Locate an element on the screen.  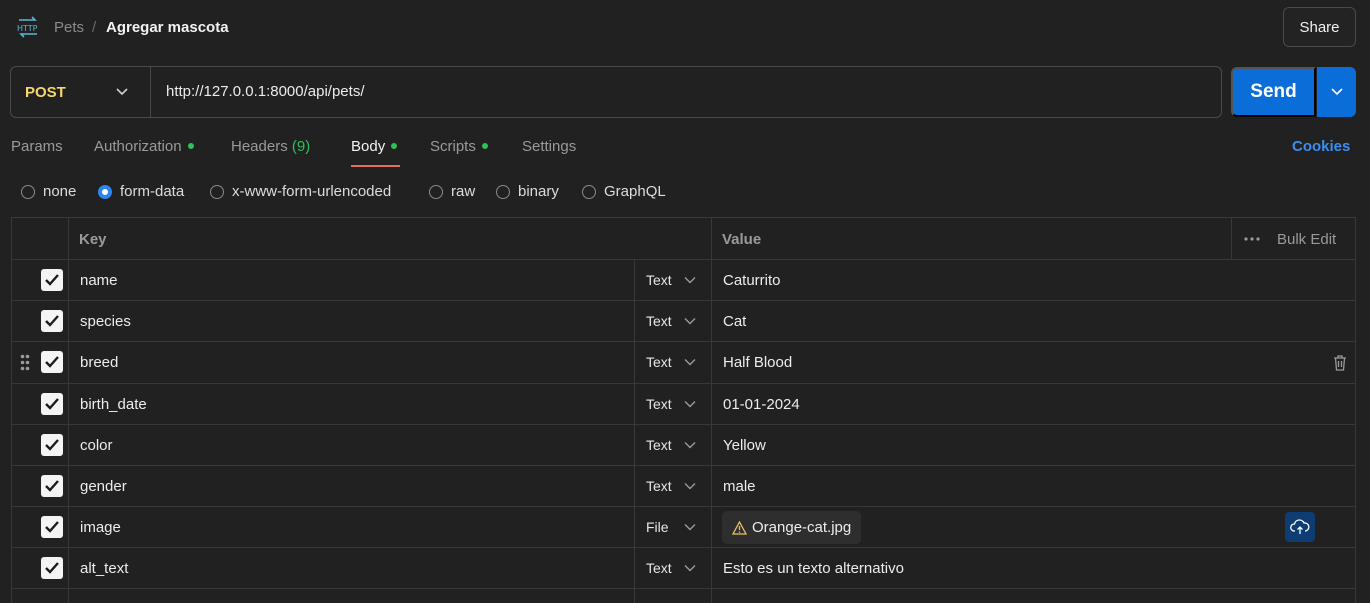
drag-handle-icon is located at coordinates (25, 362).